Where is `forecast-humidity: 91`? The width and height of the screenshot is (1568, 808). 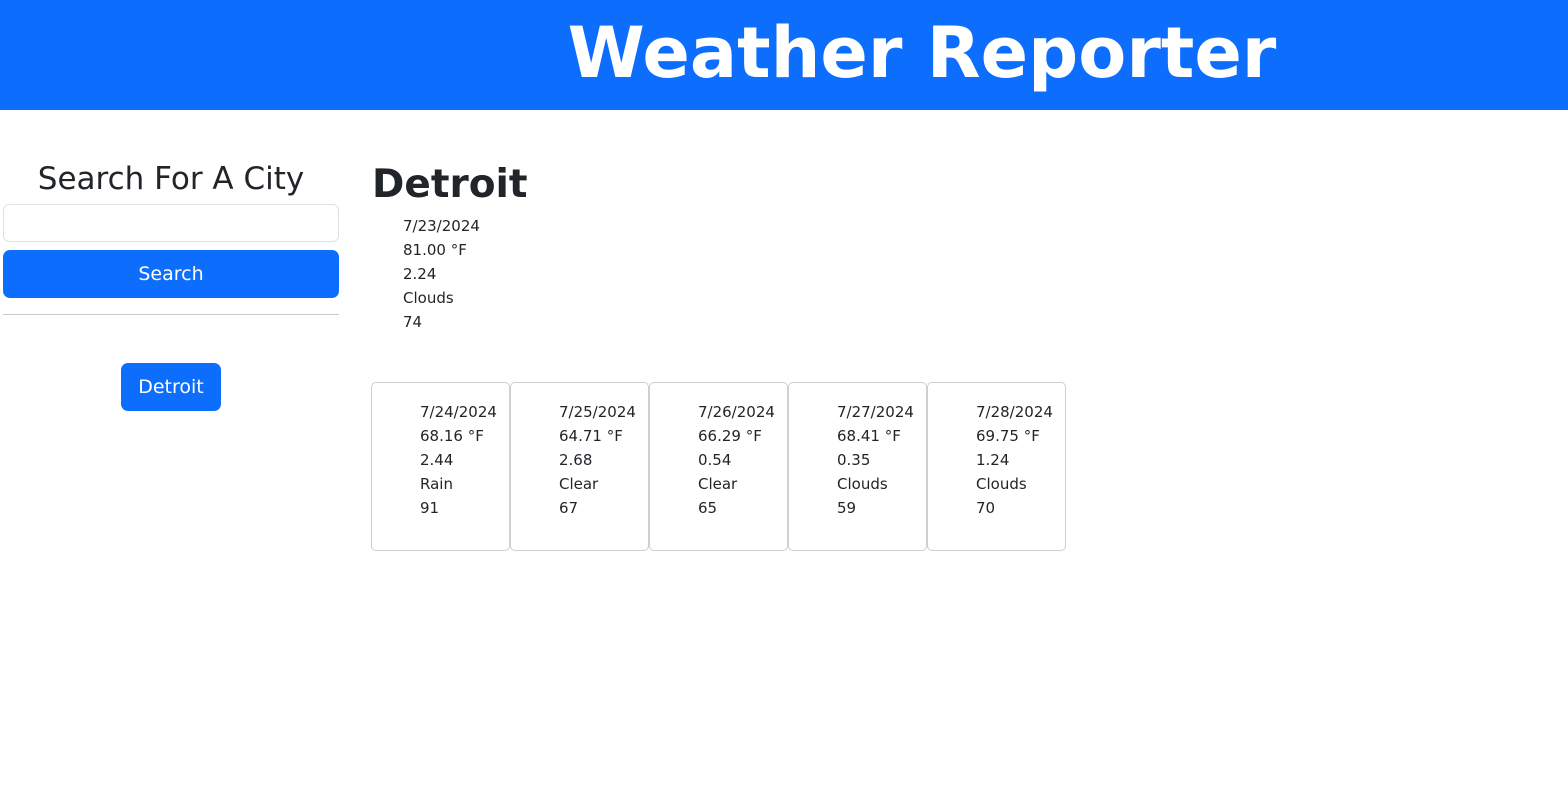 forecast-humidity: 91 is located at coordinates (430, 508).